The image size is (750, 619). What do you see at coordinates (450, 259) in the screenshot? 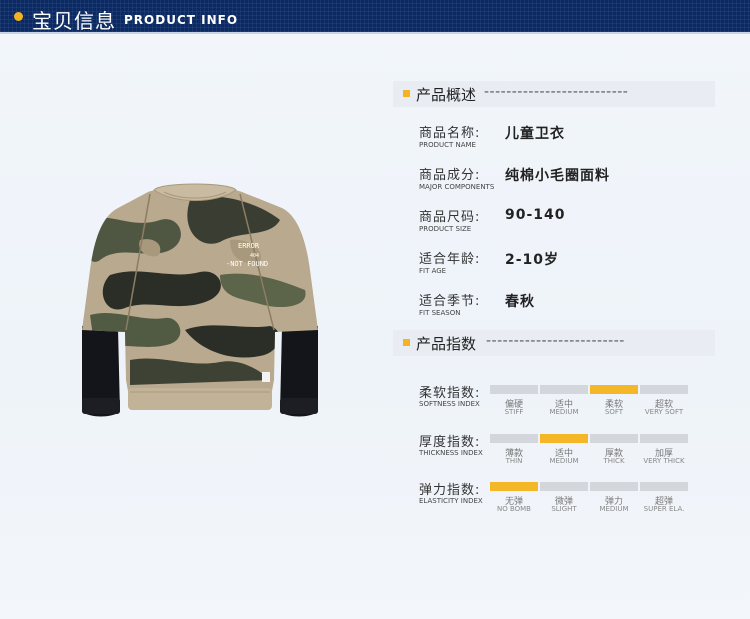
I see `info-label: 适合年龄:` at bounding box center [450, 259].